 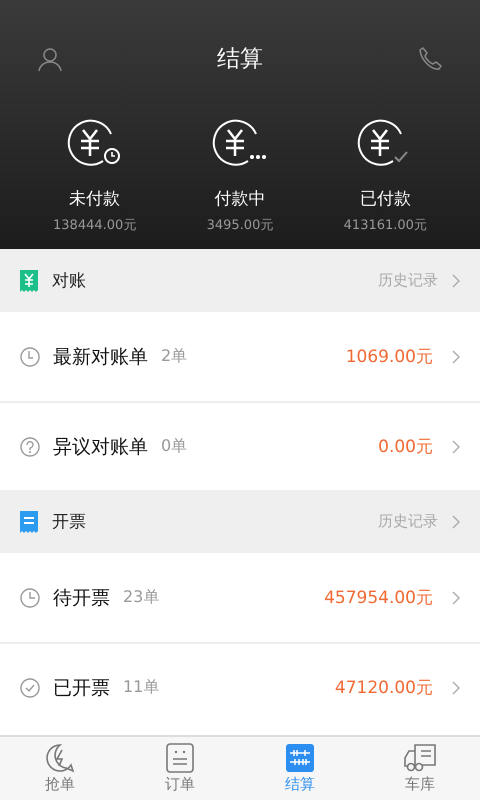 What do you see at coordinates (30, 446) in the screenshot?
I see `question-icon` at bounding box center [30, 446].